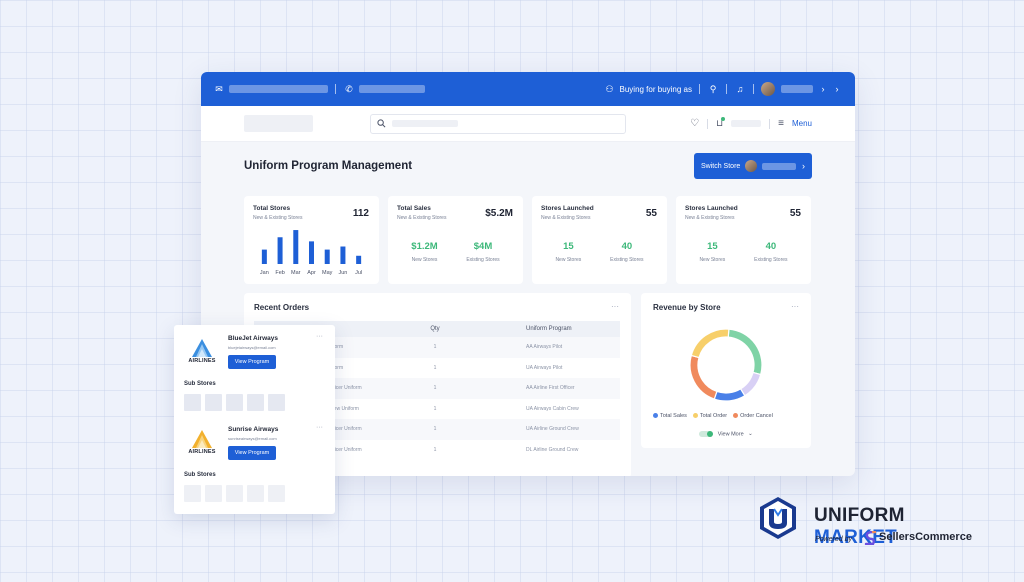 This screenshot has height=582, width=1024. I want to click on partner-name: SellersCommerce, so click(925, 537).